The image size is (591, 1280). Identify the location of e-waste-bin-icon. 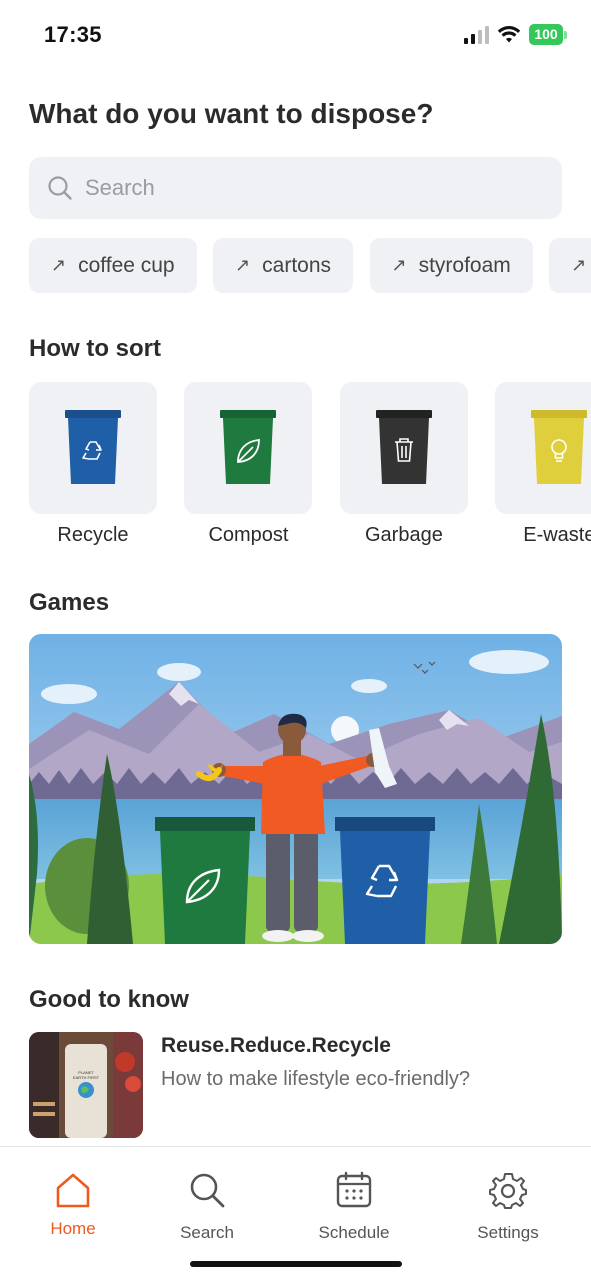
(559, 447).